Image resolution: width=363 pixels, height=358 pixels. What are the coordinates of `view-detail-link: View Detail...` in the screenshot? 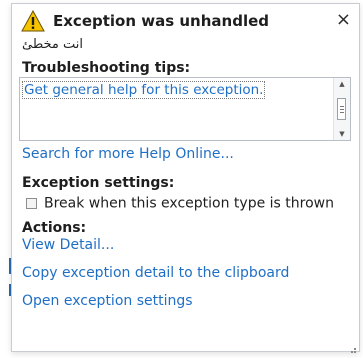 It's located at (68, 245).